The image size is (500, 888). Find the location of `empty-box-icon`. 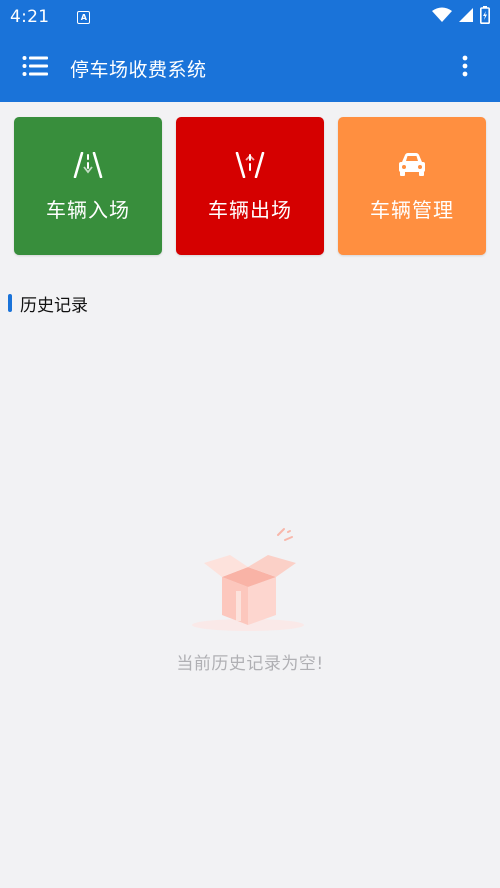

empty-box-icon is located at coordinates (250, 582).